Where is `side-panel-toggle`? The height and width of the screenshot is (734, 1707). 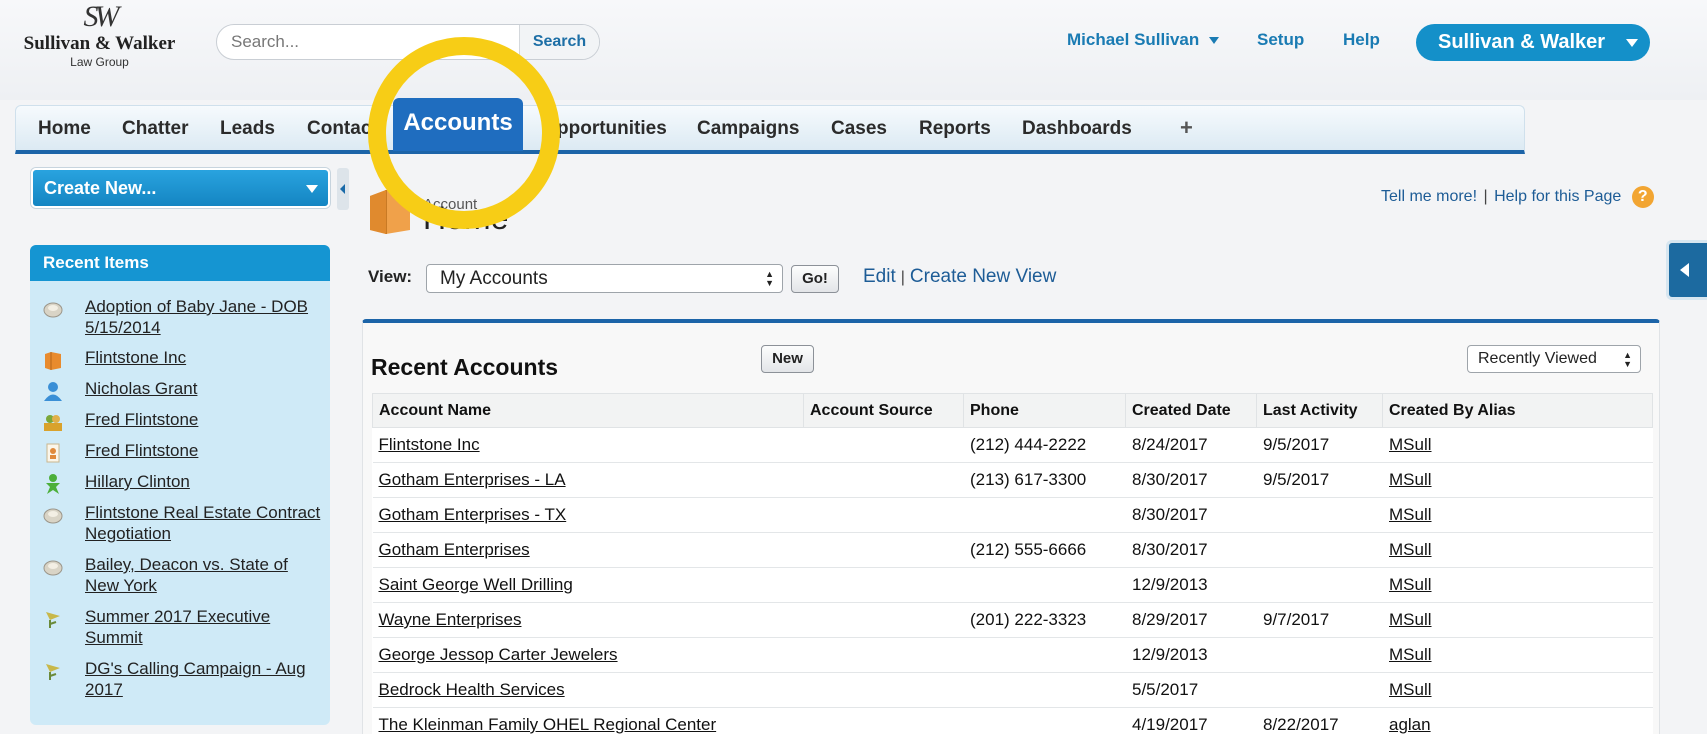
side-panel-toggle is located at coordinates (1686, 270).